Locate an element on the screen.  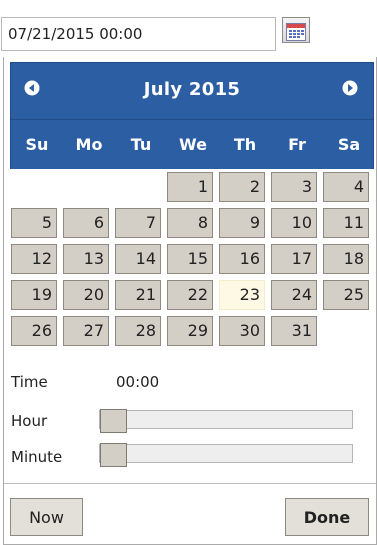
day-cell-26: 26 is located at coordinates (34, 331).